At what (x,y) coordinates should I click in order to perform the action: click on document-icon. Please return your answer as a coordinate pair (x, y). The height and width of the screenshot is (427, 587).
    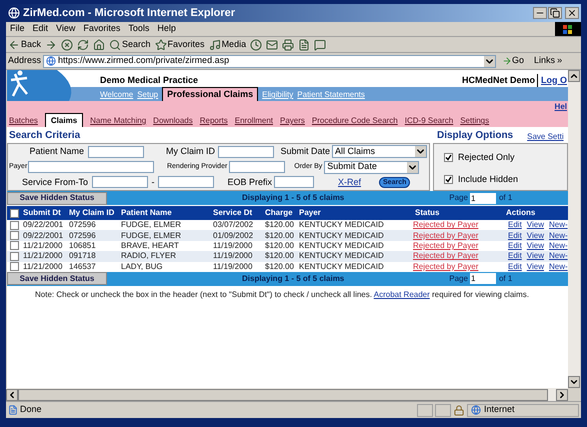
    Looking at the image, I should click on (304, 44).